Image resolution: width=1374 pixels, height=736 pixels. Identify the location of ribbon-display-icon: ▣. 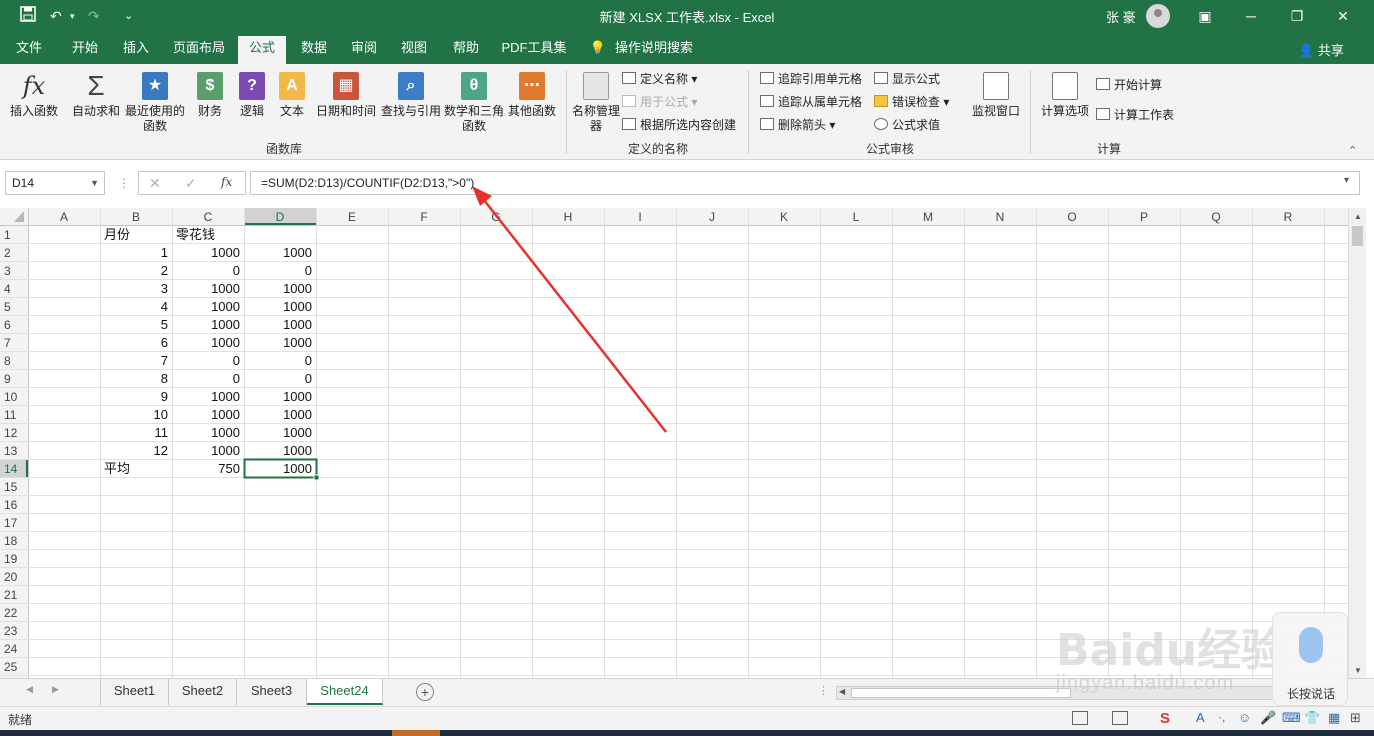
(1205, 16).